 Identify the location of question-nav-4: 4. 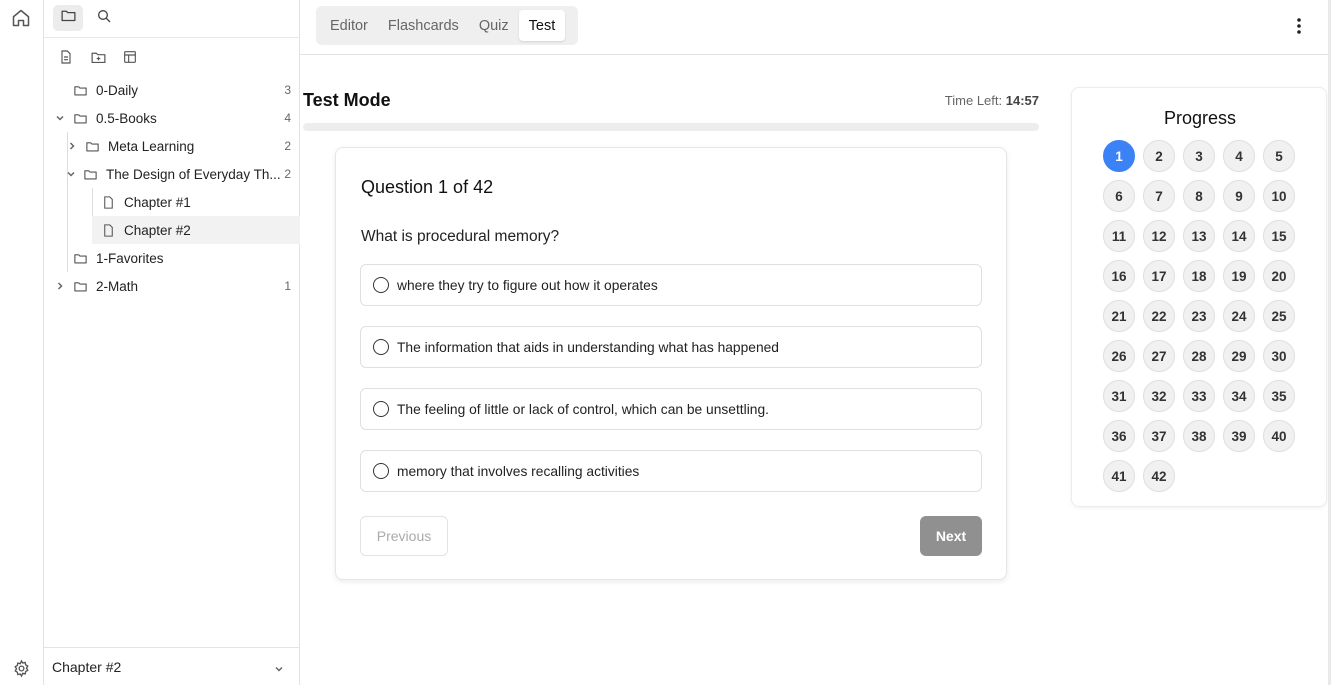
(1239, 156).